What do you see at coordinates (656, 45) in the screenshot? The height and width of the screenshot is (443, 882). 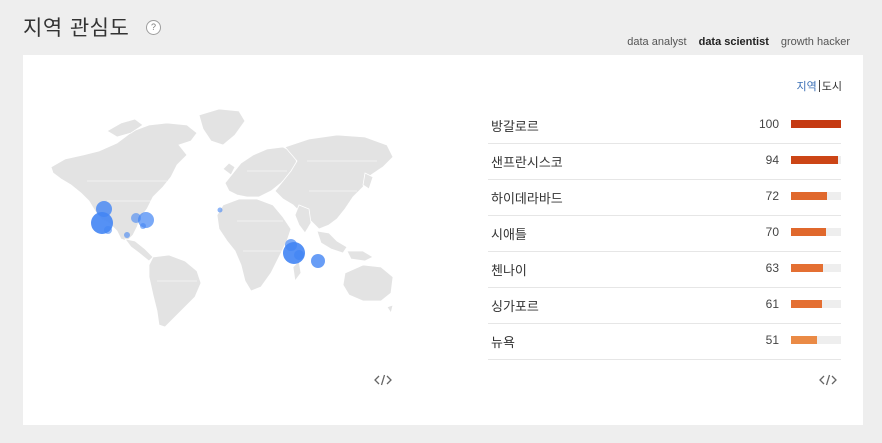 I see `tab-data-analyst: data analyst` at bounding box center [656, 45].